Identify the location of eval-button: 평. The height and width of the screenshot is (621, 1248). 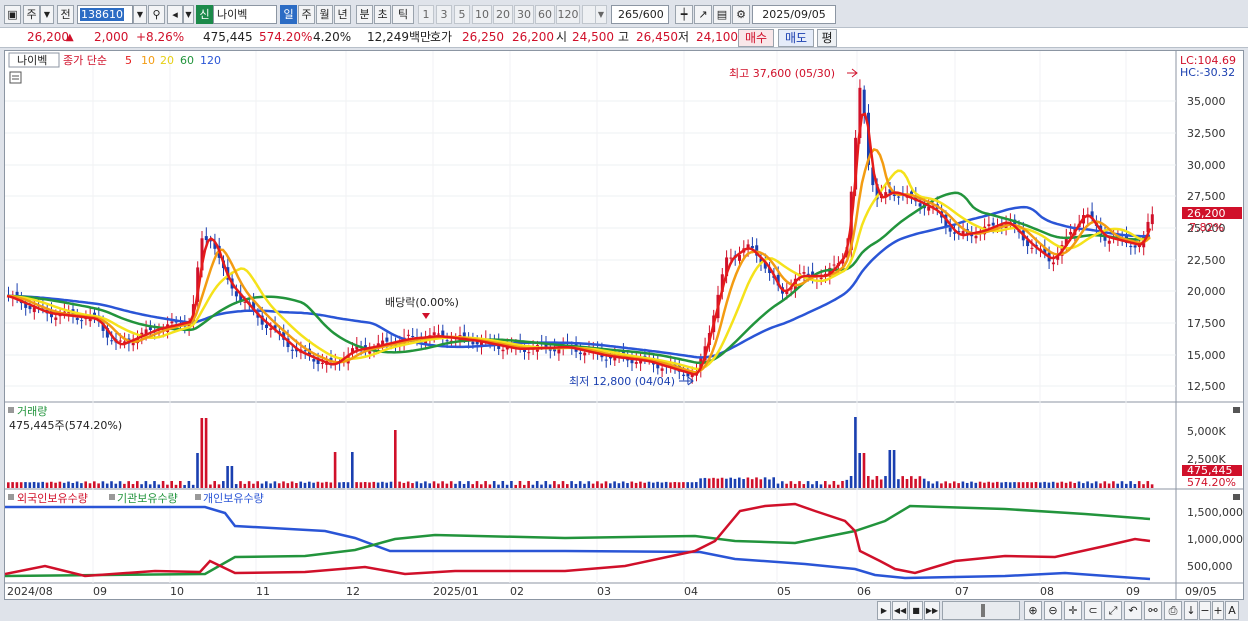
(827, 38).